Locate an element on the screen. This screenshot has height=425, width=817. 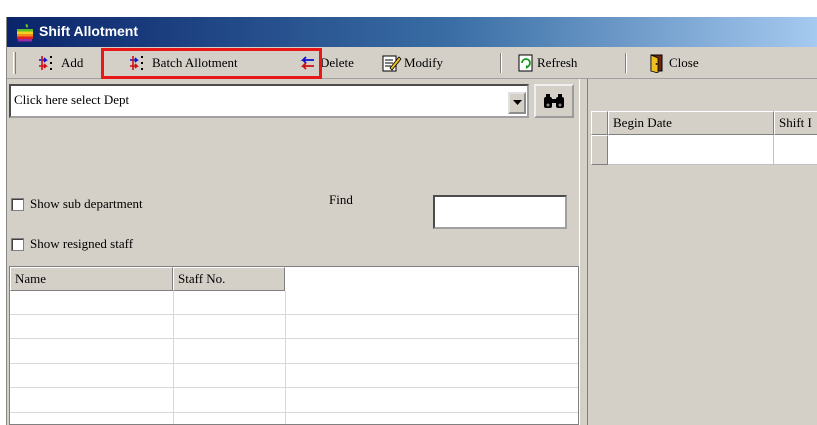
close-button: Close is located at coordinates (674, 63).